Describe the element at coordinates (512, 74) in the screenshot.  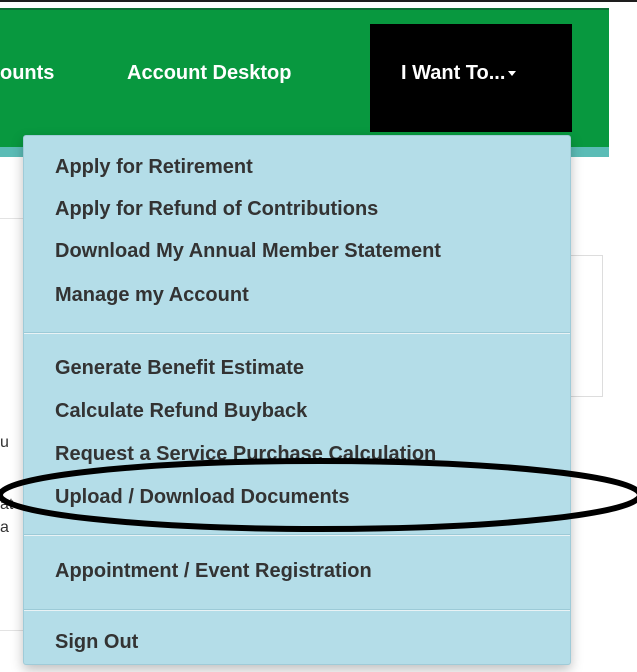
I see `caret-down-icon` at that location.